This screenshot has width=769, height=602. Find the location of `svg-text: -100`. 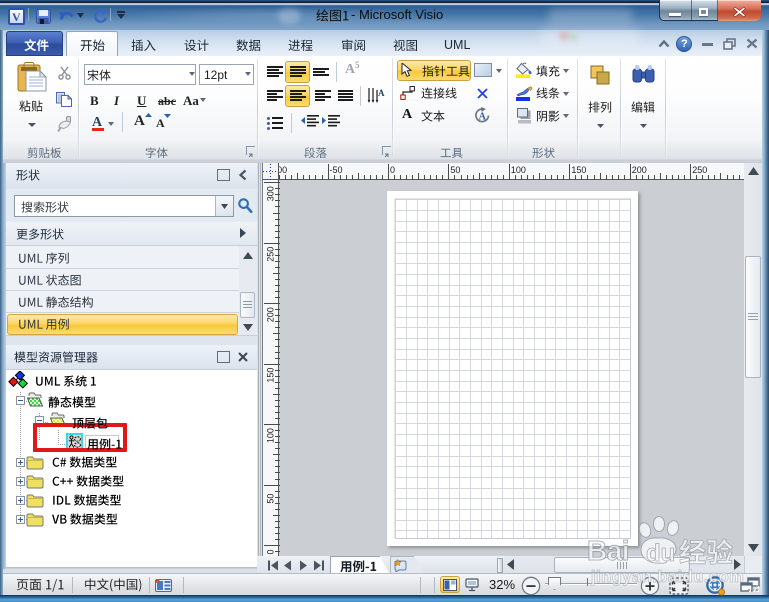

svg-text: -100 is located at coordinates (283, 170).